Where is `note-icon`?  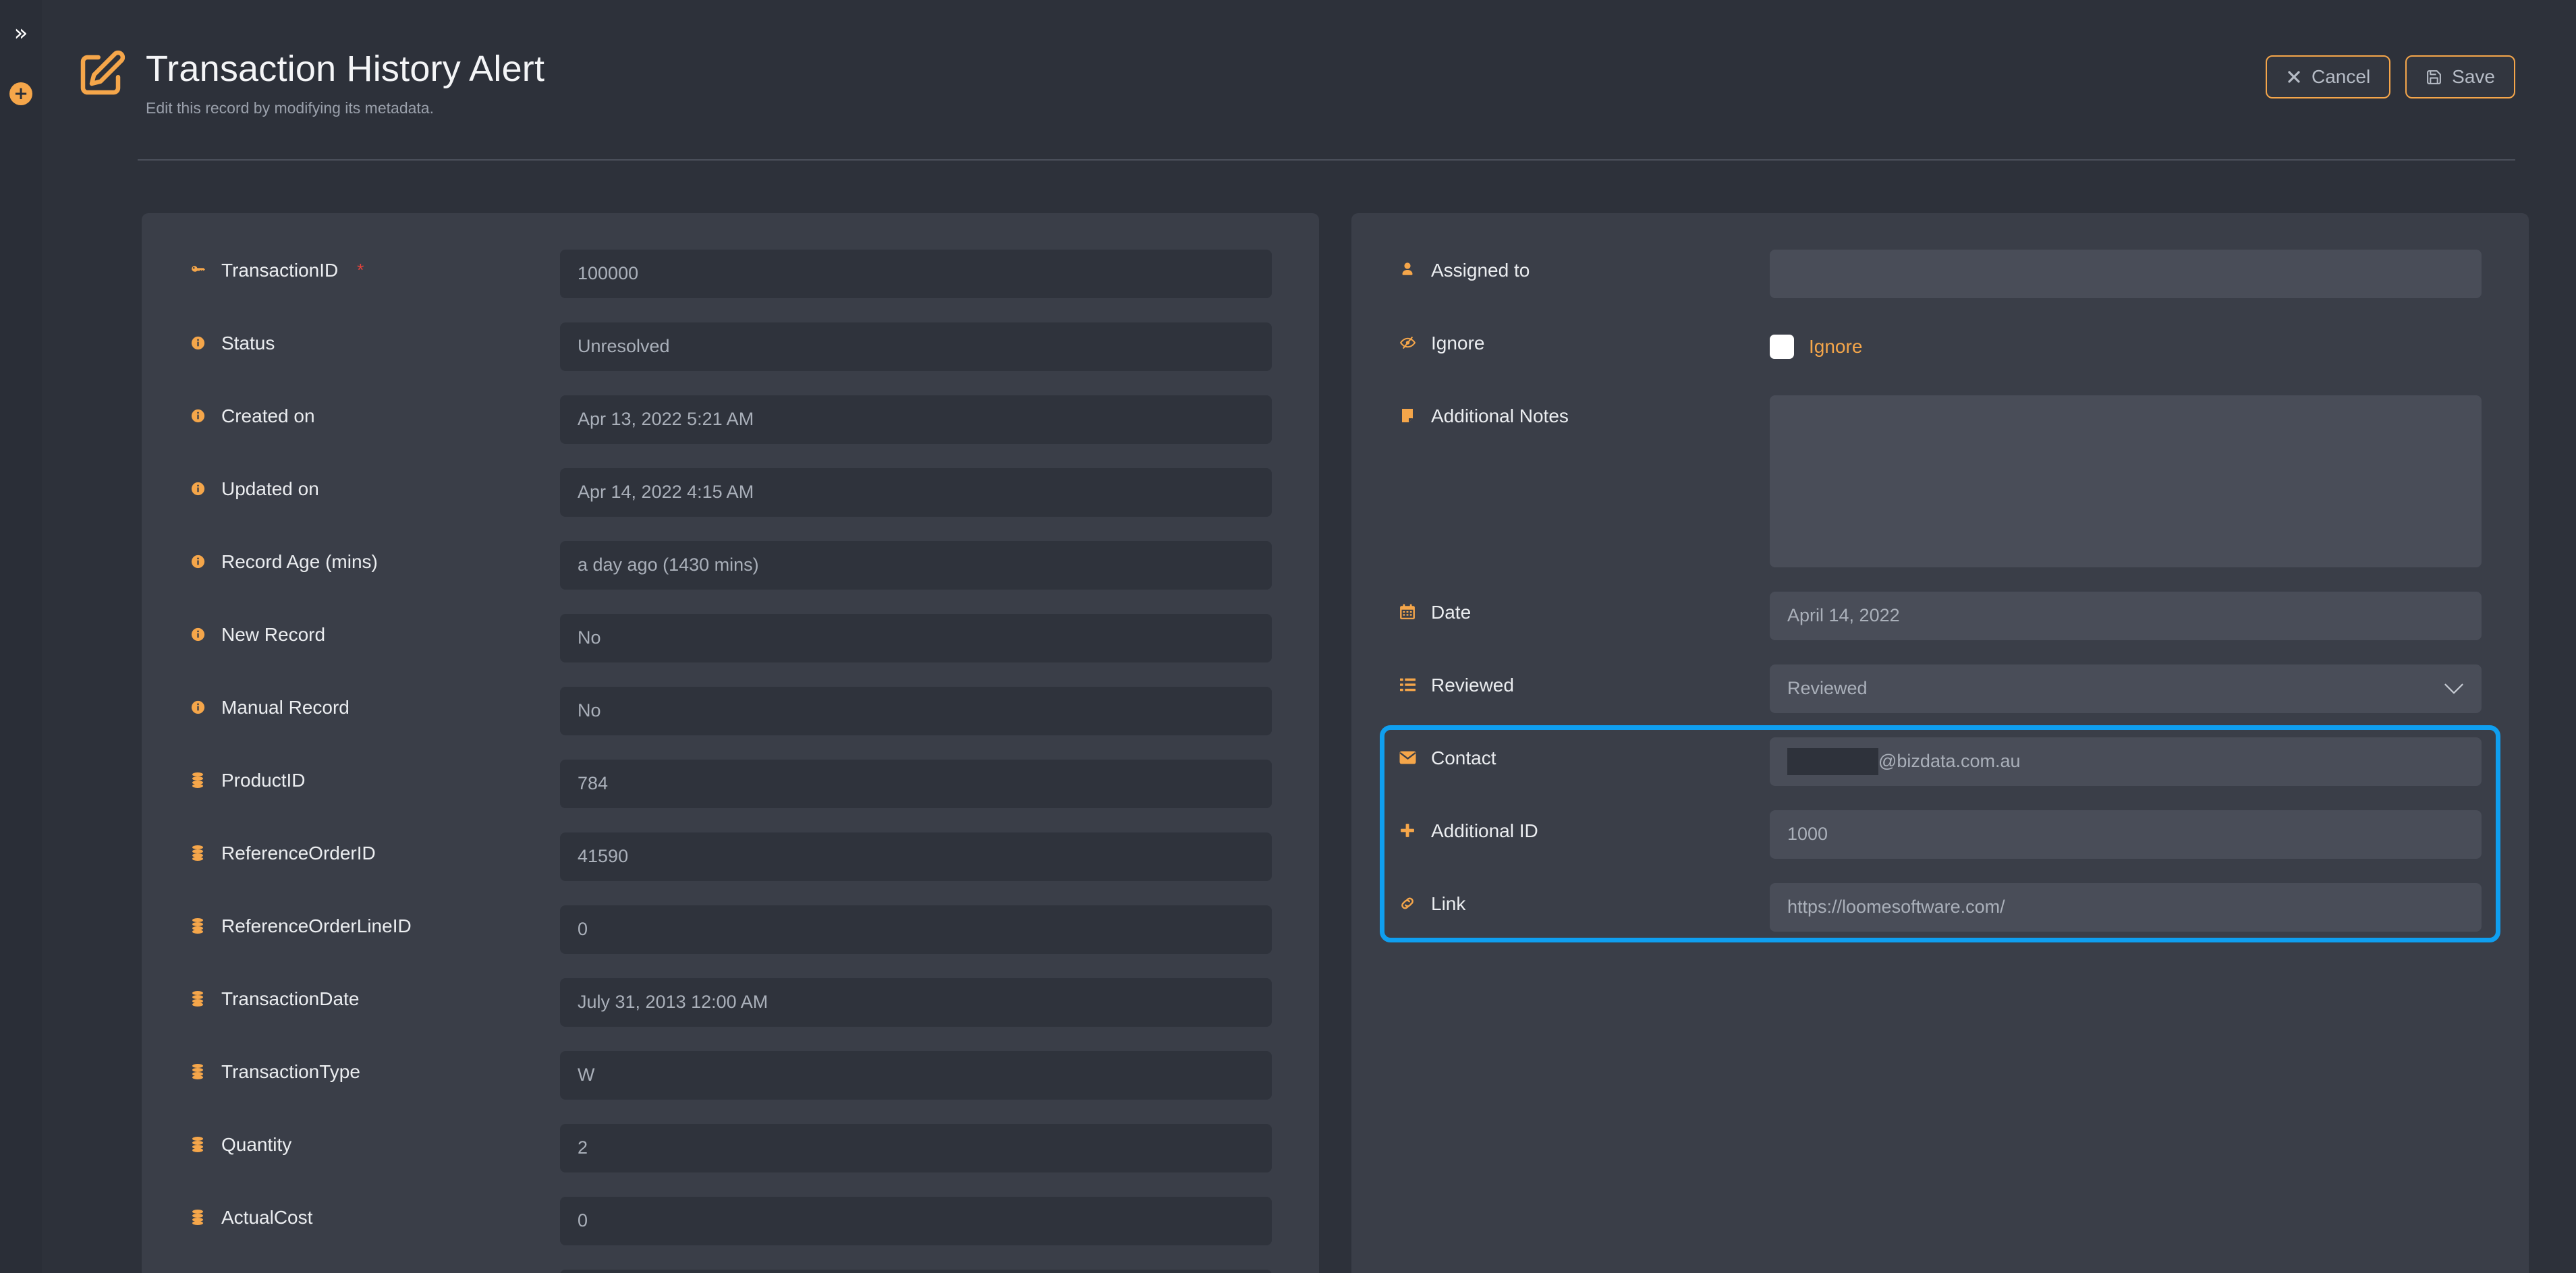
note-icon is located at coordinates (1407, 415).